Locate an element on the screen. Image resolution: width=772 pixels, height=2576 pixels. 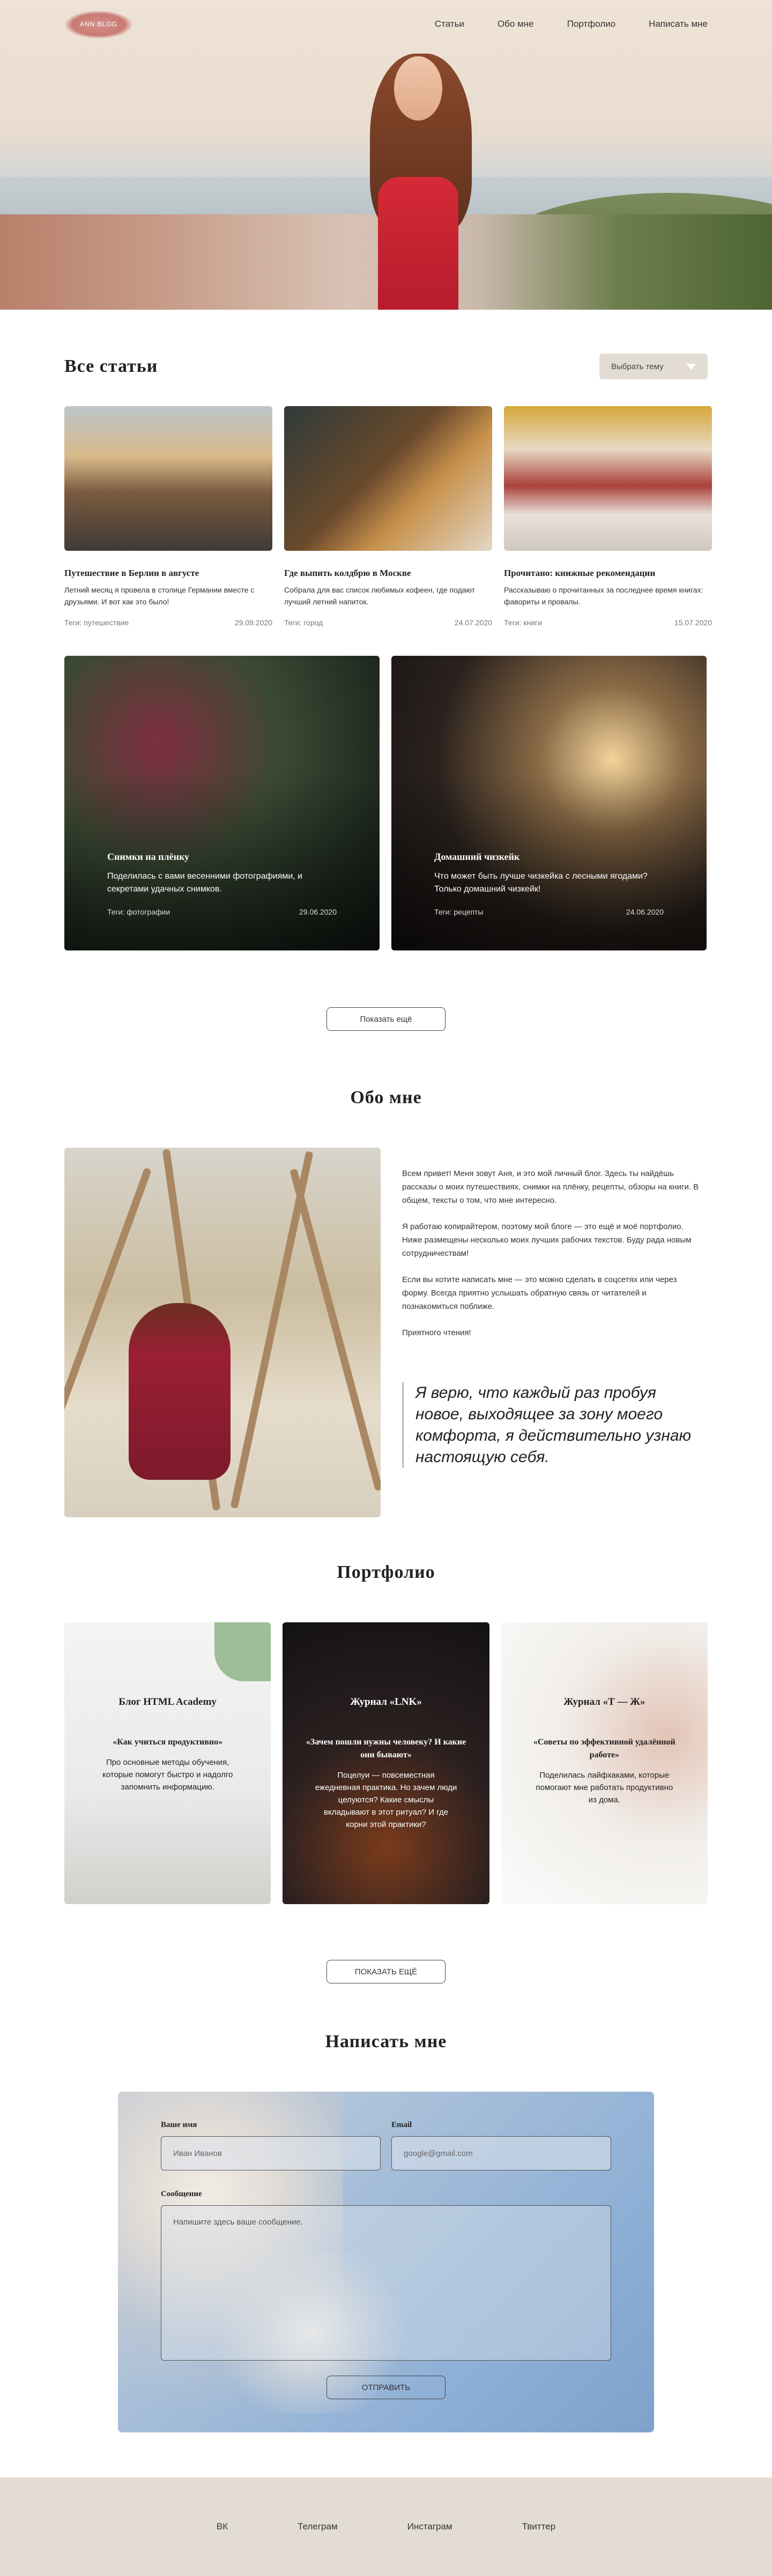
nav-link-articles: Статьи is located at coordinates (449, 24).